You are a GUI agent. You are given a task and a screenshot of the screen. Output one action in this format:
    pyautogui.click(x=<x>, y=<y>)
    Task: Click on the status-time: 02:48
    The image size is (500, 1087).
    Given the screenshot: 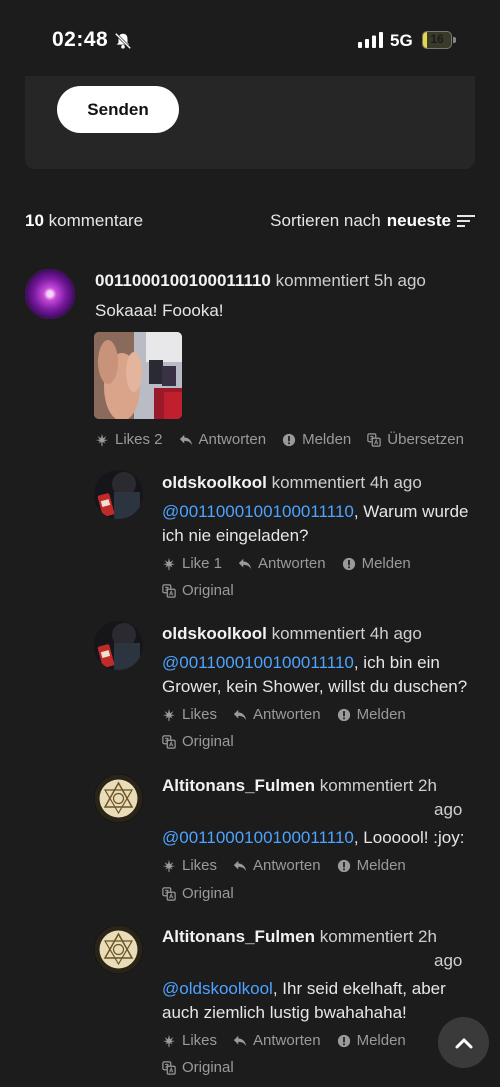 What is the action you would take?
    pyautogui.click(x=80, y=39)
    